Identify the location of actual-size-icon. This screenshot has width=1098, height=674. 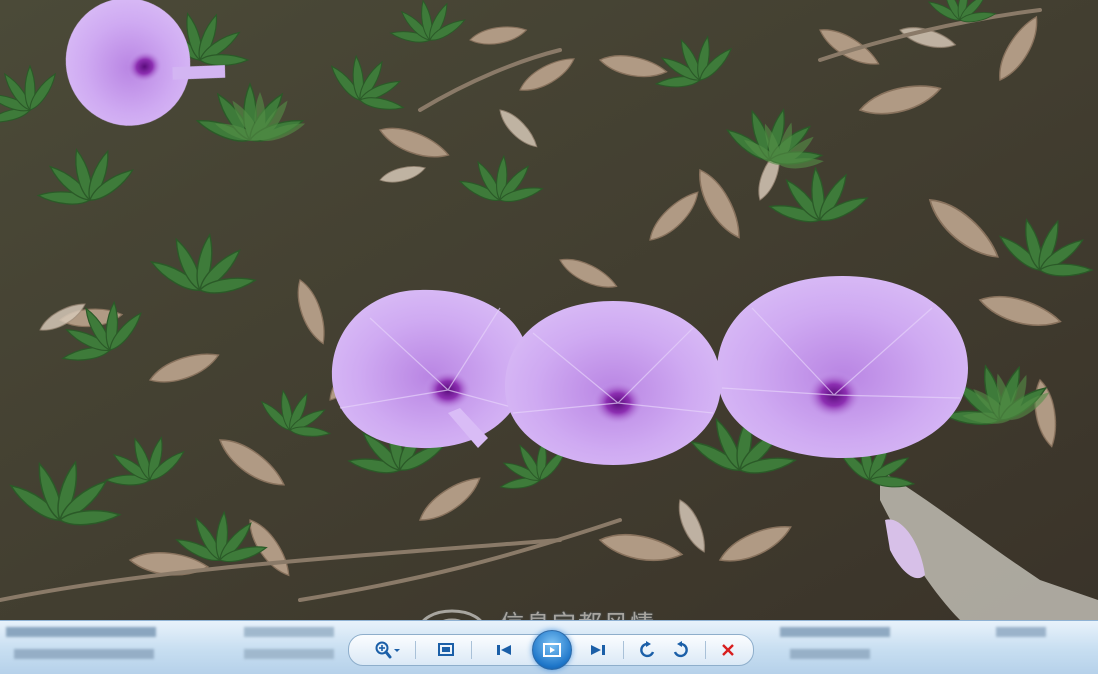
(446, 649).